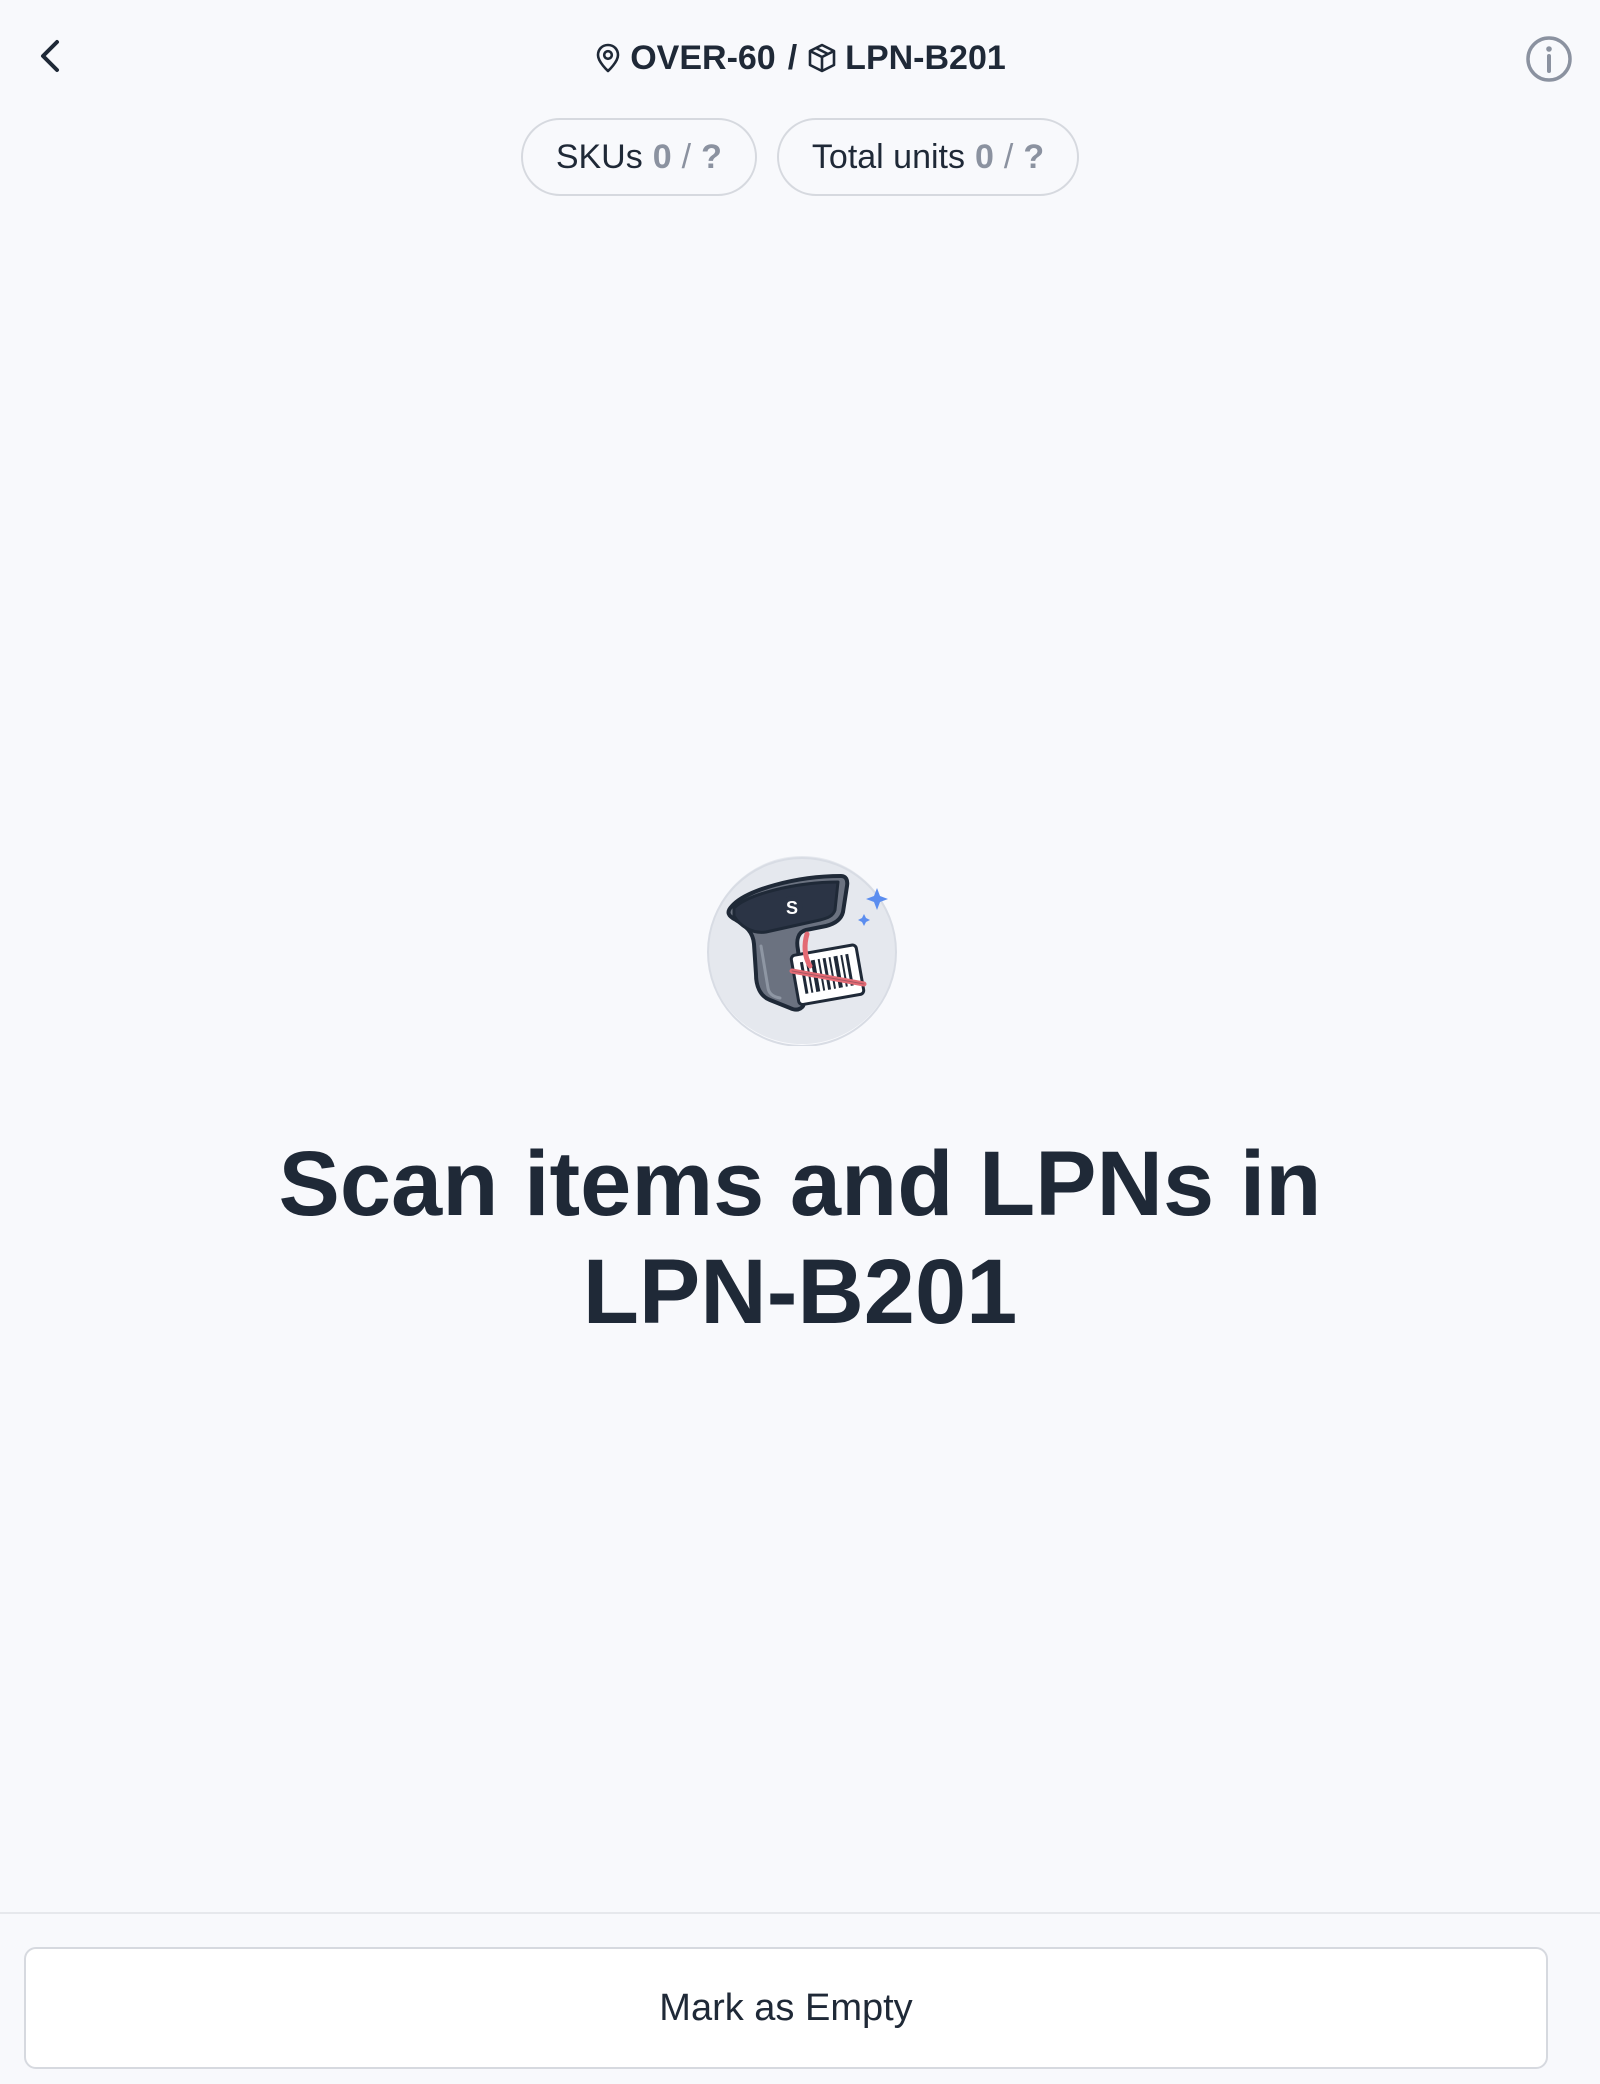 Image resolution: width=1600 pixels, height=2084 pixels. I want to click on breadcrumb-location: OVER-60, so click(685, 58).